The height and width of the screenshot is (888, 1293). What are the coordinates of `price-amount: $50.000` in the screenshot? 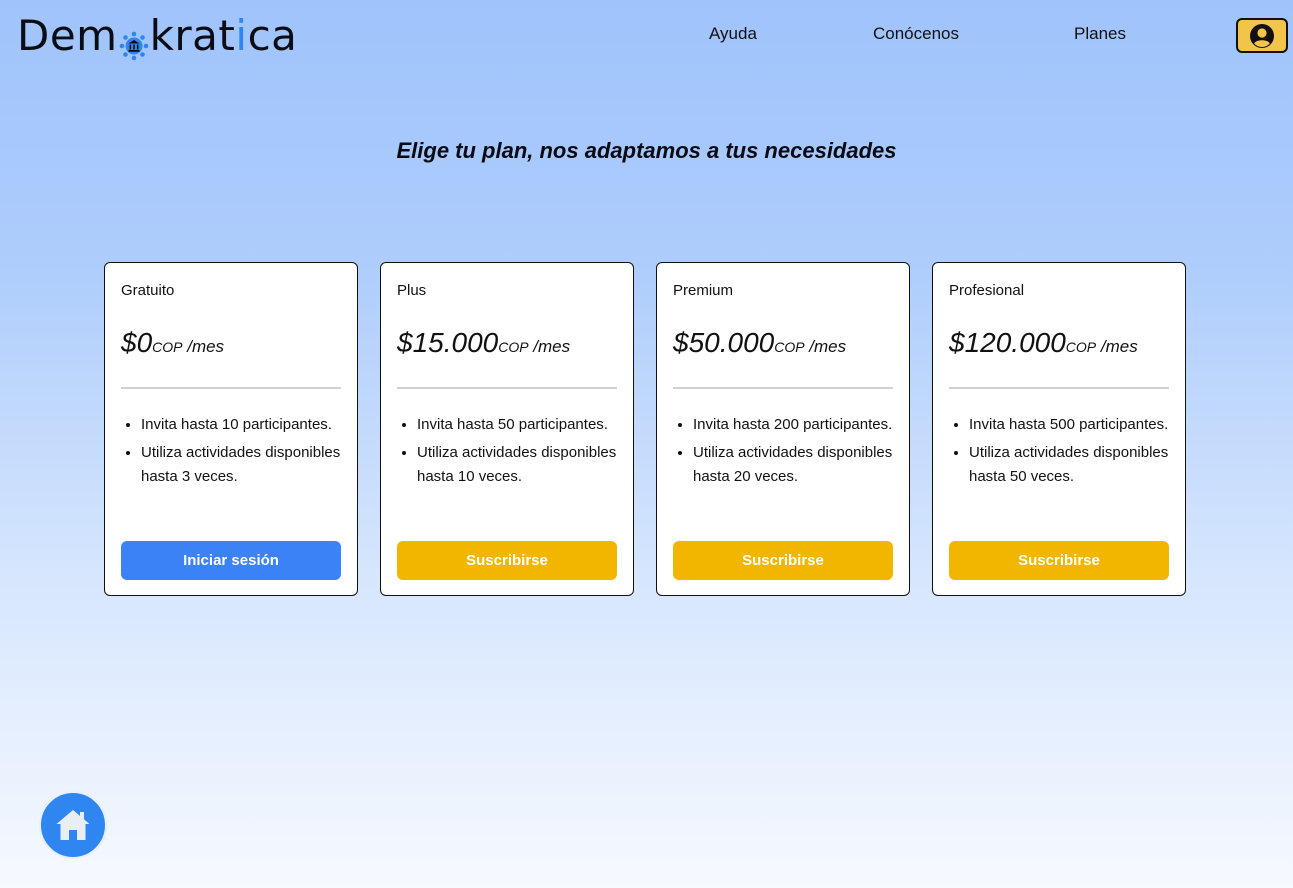 It's located at (724, 342).